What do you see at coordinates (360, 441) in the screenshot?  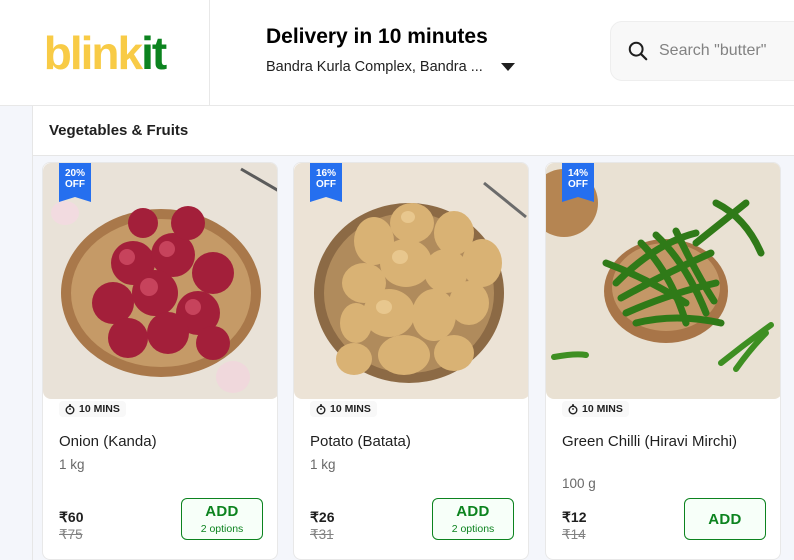 I see `product-name: Potato (Batata)` at bounding box center [360, 441].